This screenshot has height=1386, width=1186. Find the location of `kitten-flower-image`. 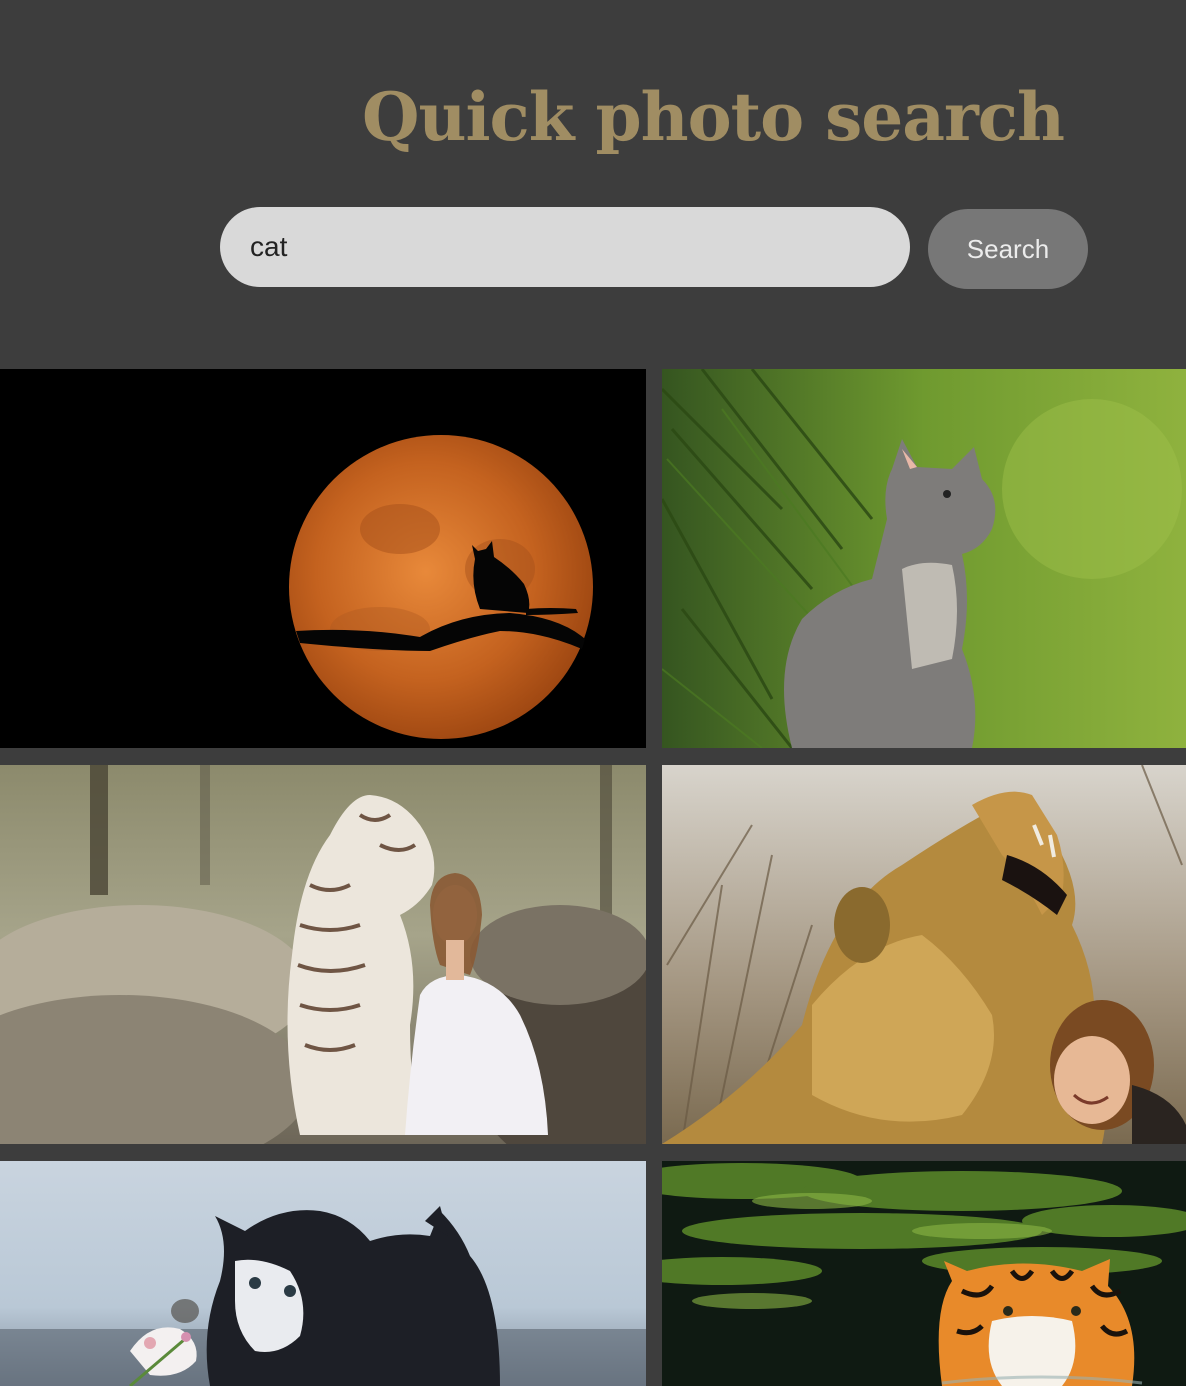

kitten-flower-image is located at coordinates (323, 1273).